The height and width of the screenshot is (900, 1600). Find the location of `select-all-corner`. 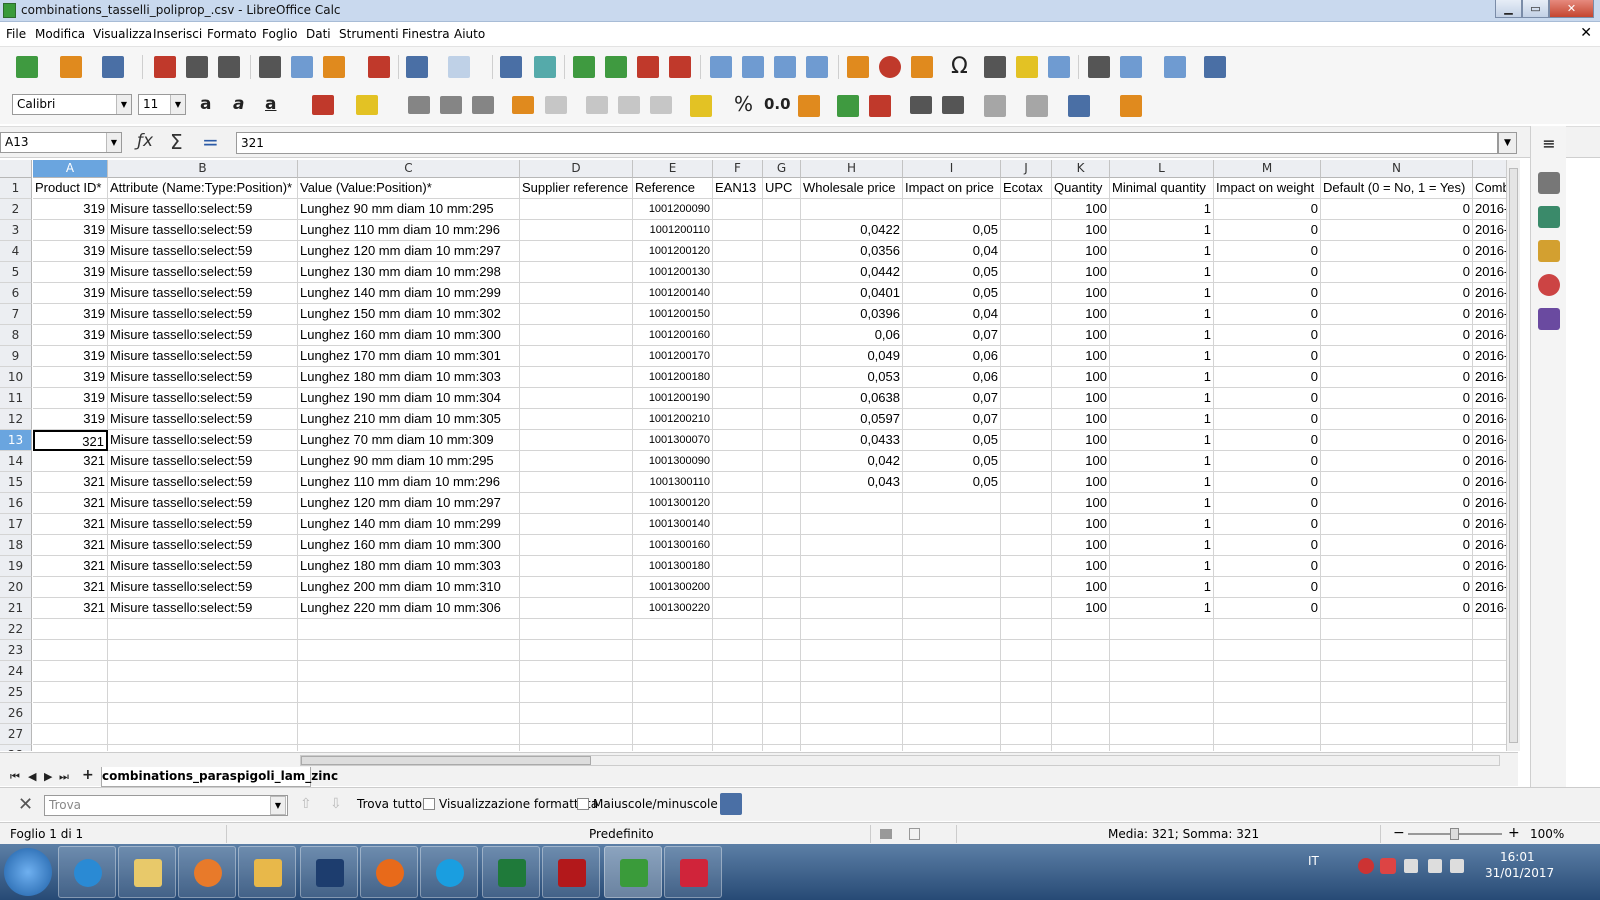

select-all-corner is located at coordinates (16, 169).